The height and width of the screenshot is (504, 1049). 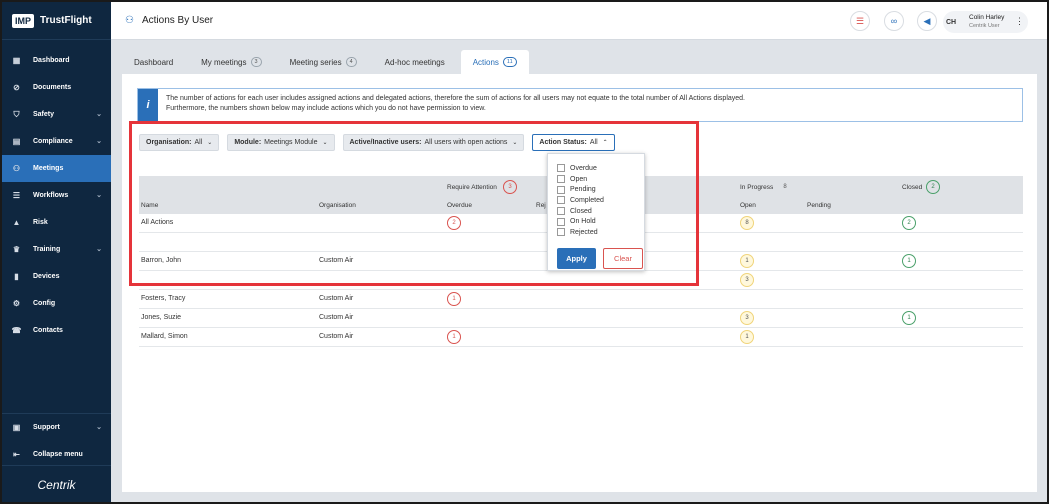 What do you see at coordinates (198, 142) in the screenshot?
I see `filter-value: All` at bounding box center [198, 142].